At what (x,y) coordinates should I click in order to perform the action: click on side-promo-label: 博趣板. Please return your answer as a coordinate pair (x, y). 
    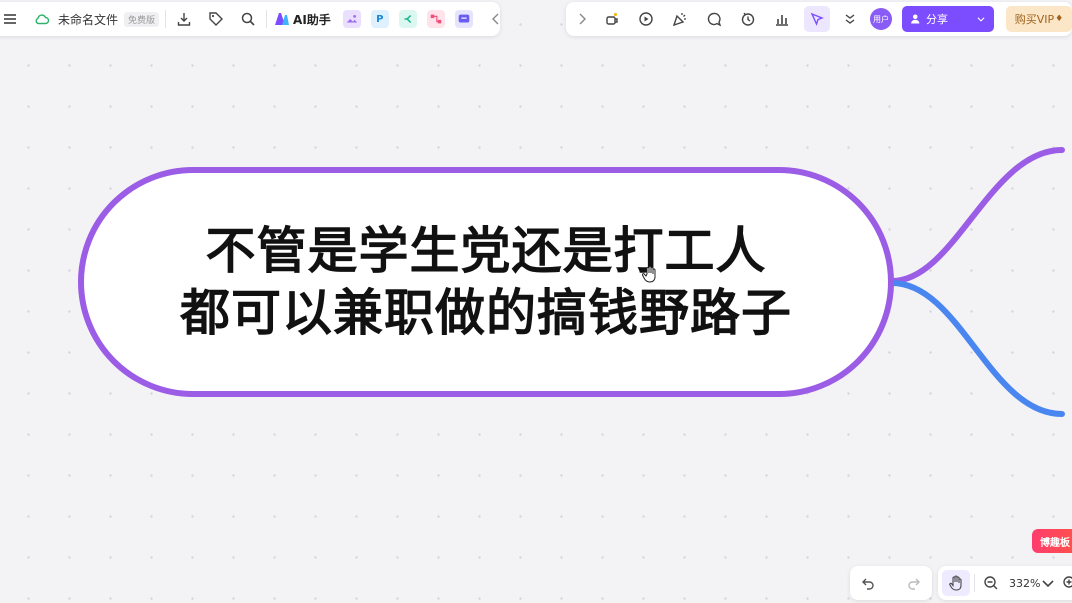
    Looking at the image, I should click on (1055, 543).